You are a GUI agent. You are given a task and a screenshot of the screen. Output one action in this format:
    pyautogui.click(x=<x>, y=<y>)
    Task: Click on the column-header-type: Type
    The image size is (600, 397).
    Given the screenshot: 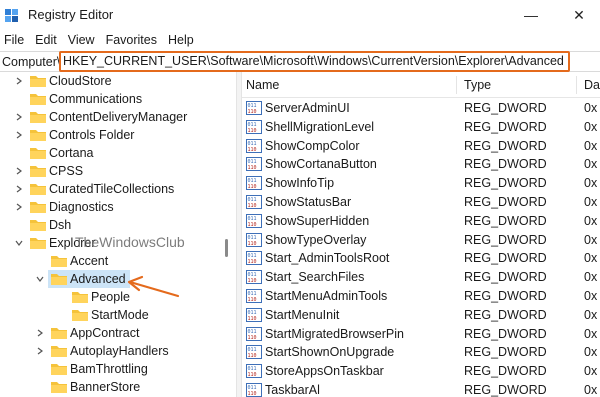 What is the action you would take?
    pyautogui.click(x=475, y=85)
    